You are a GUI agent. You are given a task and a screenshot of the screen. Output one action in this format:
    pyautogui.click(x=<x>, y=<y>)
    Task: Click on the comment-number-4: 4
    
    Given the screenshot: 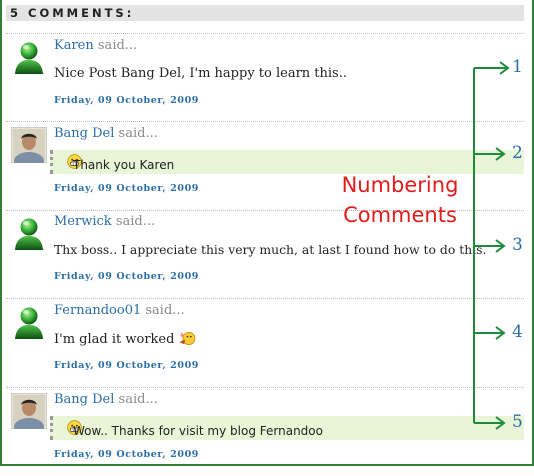 What is the action you would take?
    pyautogui.click(x=517, y=332)
    